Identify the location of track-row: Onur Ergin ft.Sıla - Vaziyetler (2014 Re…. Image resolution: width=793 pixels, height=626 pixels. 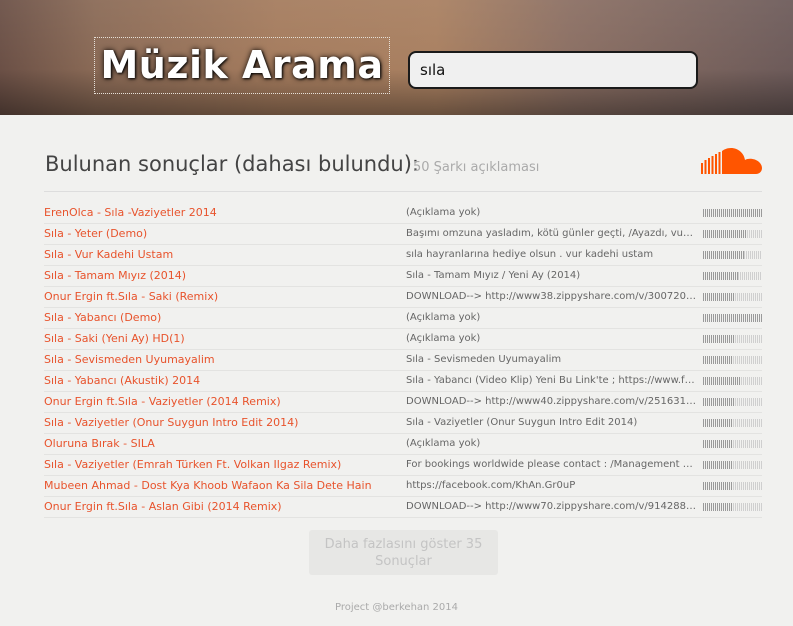
(403, 402).